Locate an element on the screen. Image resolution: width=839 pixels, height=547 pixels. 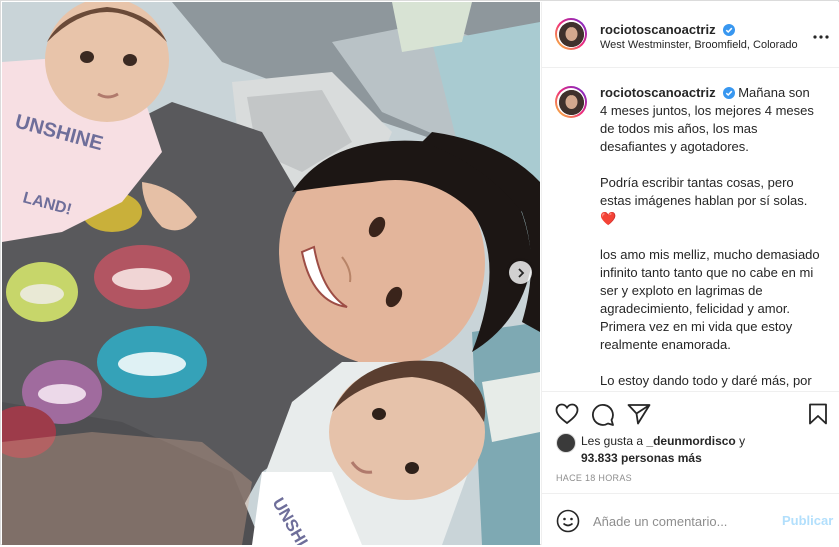
avatar is located at coordinates (571, 34).